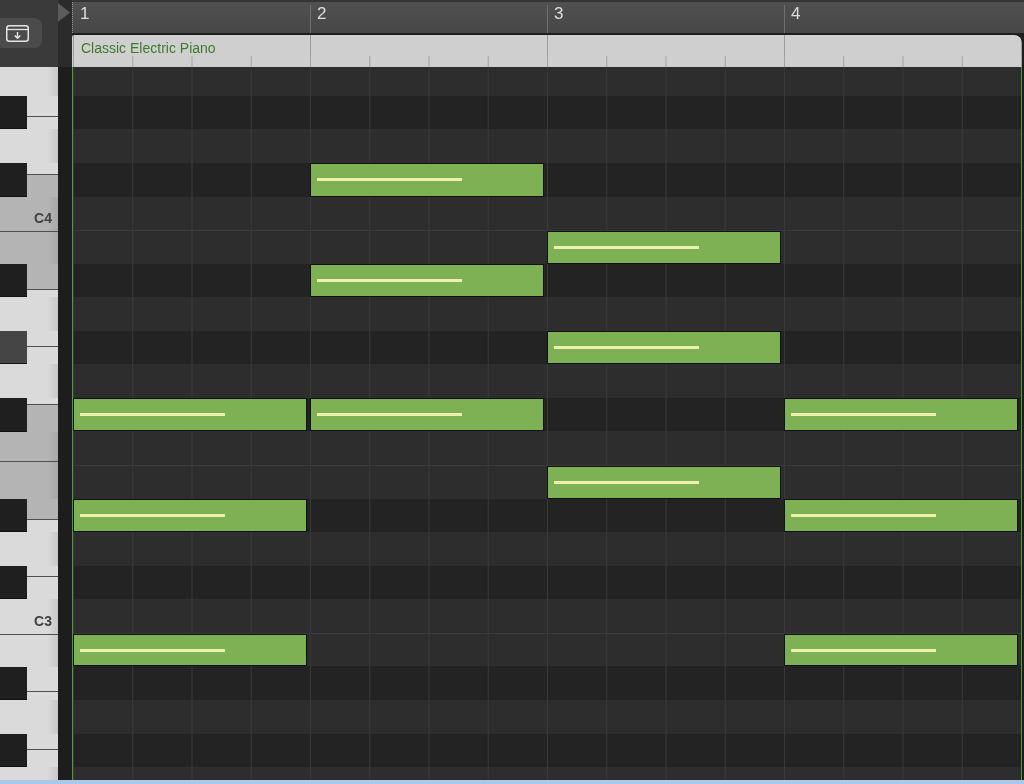 The width and height of the screenshot is (1024, 784). I want to click on triangle-marker-icon, so click(64, 12).